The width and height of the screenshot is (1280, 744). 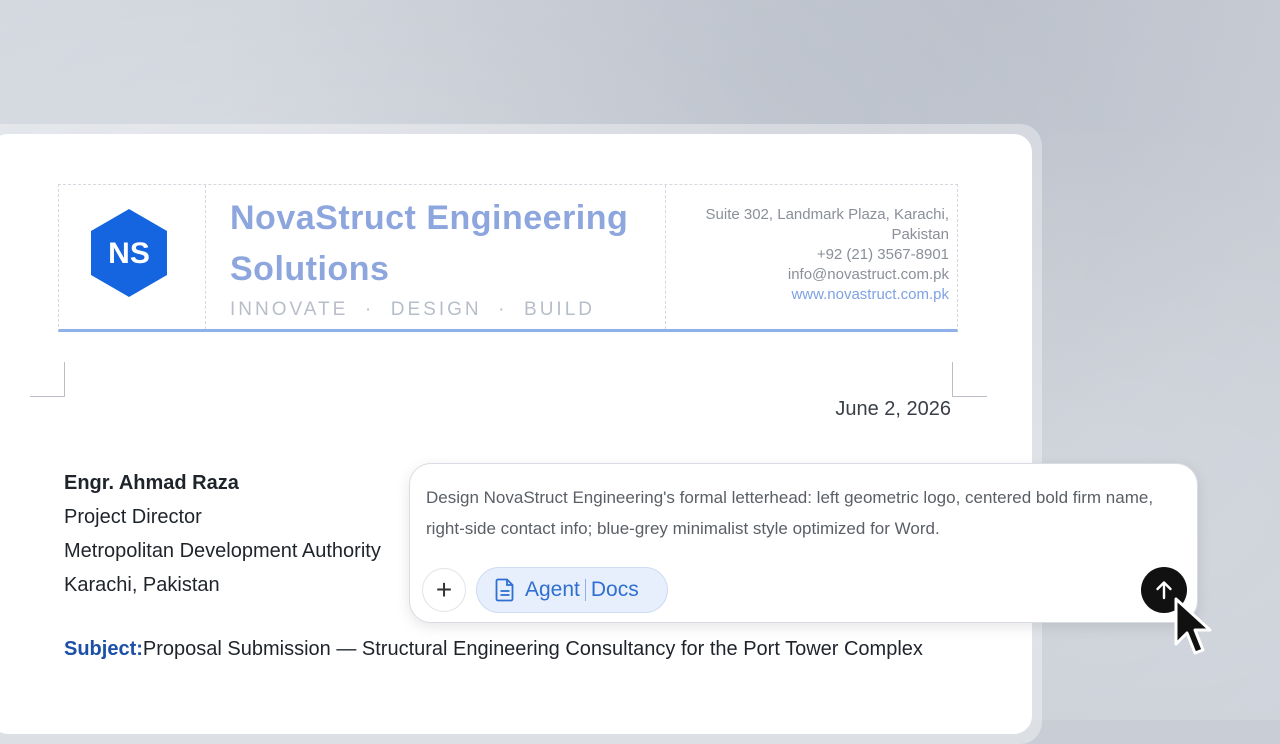 I want to click on address-line2: Pakistan, so click(x=920, y=234).